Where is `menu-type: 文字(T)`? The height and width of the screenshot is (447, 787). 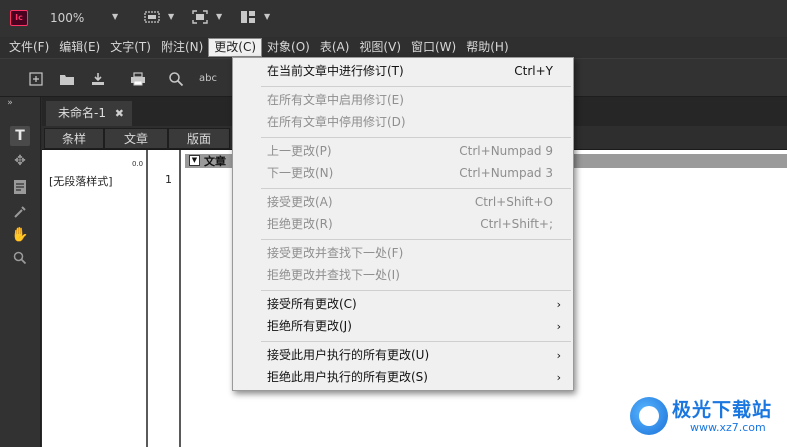 menu-type: 文字(T) is located at coordinates (130, 47).